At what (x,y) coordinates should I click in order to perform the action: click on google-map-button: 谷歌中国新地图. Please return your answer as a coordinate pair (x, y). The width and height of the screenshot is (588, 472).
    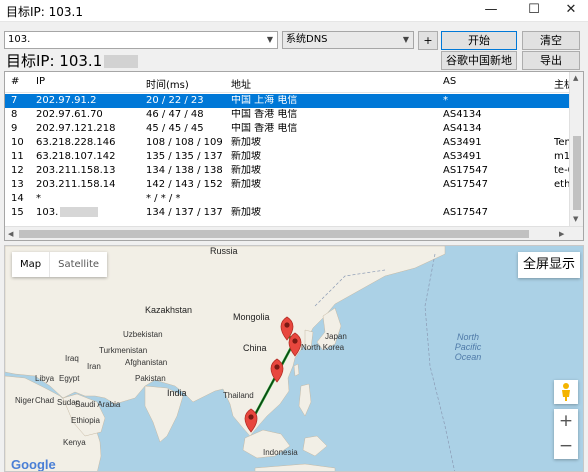
    Looking at the image, I should click on (479, 67).